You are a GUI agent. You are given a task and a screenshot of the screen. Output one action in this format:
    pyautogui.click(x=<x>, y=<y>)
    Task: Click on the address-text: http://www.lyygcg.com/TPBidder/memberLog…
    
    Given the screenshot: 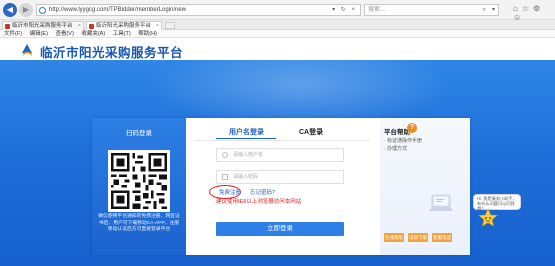 What is the action you would take?
    pyautogui.click(x=118, y=10)
    